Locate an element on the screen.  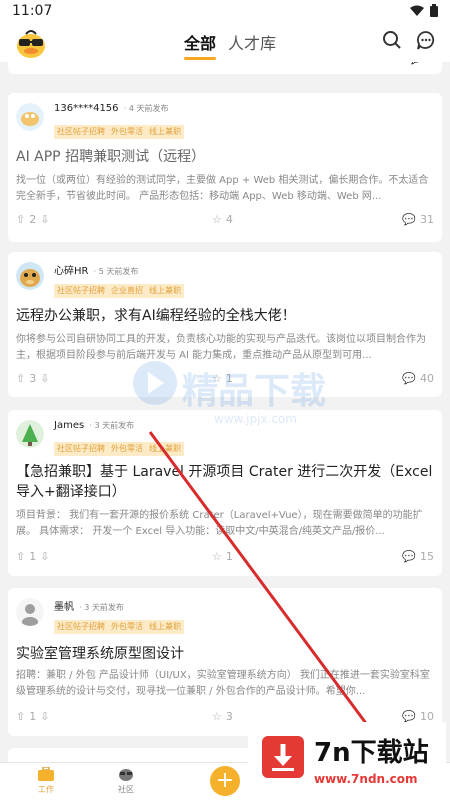
center-watermark: 精品下载 www.jpjx.com is located at coordinates (230, 398).